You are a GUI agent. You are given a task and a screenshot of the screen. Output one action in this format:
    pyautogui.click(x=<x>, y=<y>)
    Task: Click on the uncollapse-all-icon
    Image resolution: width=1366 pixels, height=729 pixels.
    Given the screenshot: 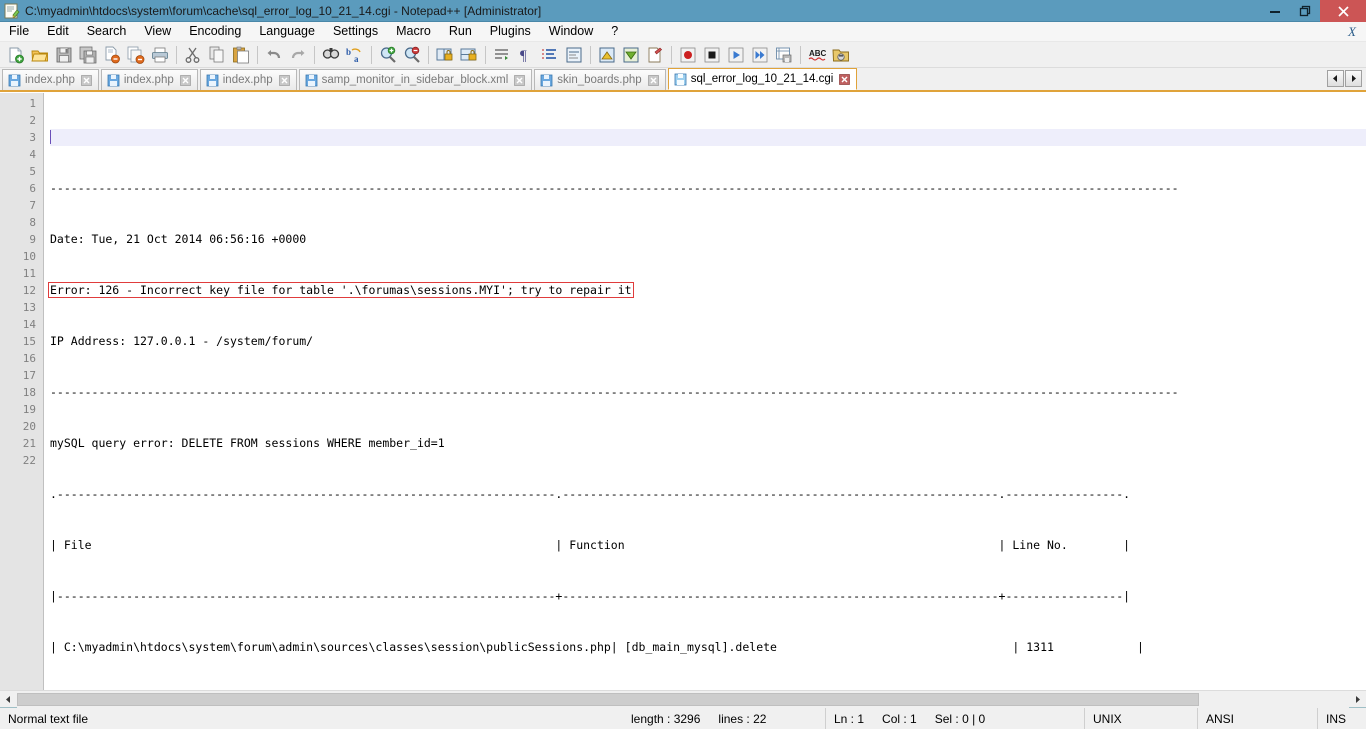 What is the action you would take?
    pyautogui.click(x=630, y=54)
    